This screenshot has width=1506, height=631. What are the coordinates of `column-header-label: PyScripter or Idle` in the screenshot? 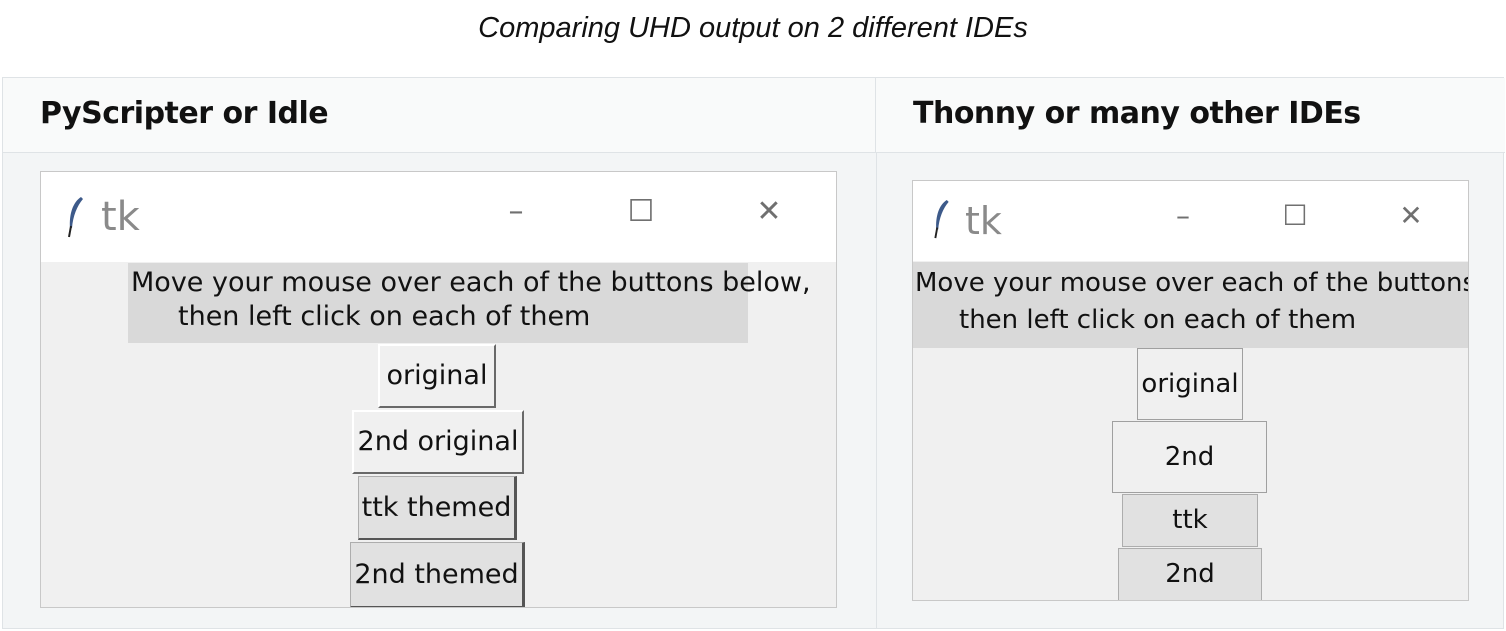 It's located at (184, 113).